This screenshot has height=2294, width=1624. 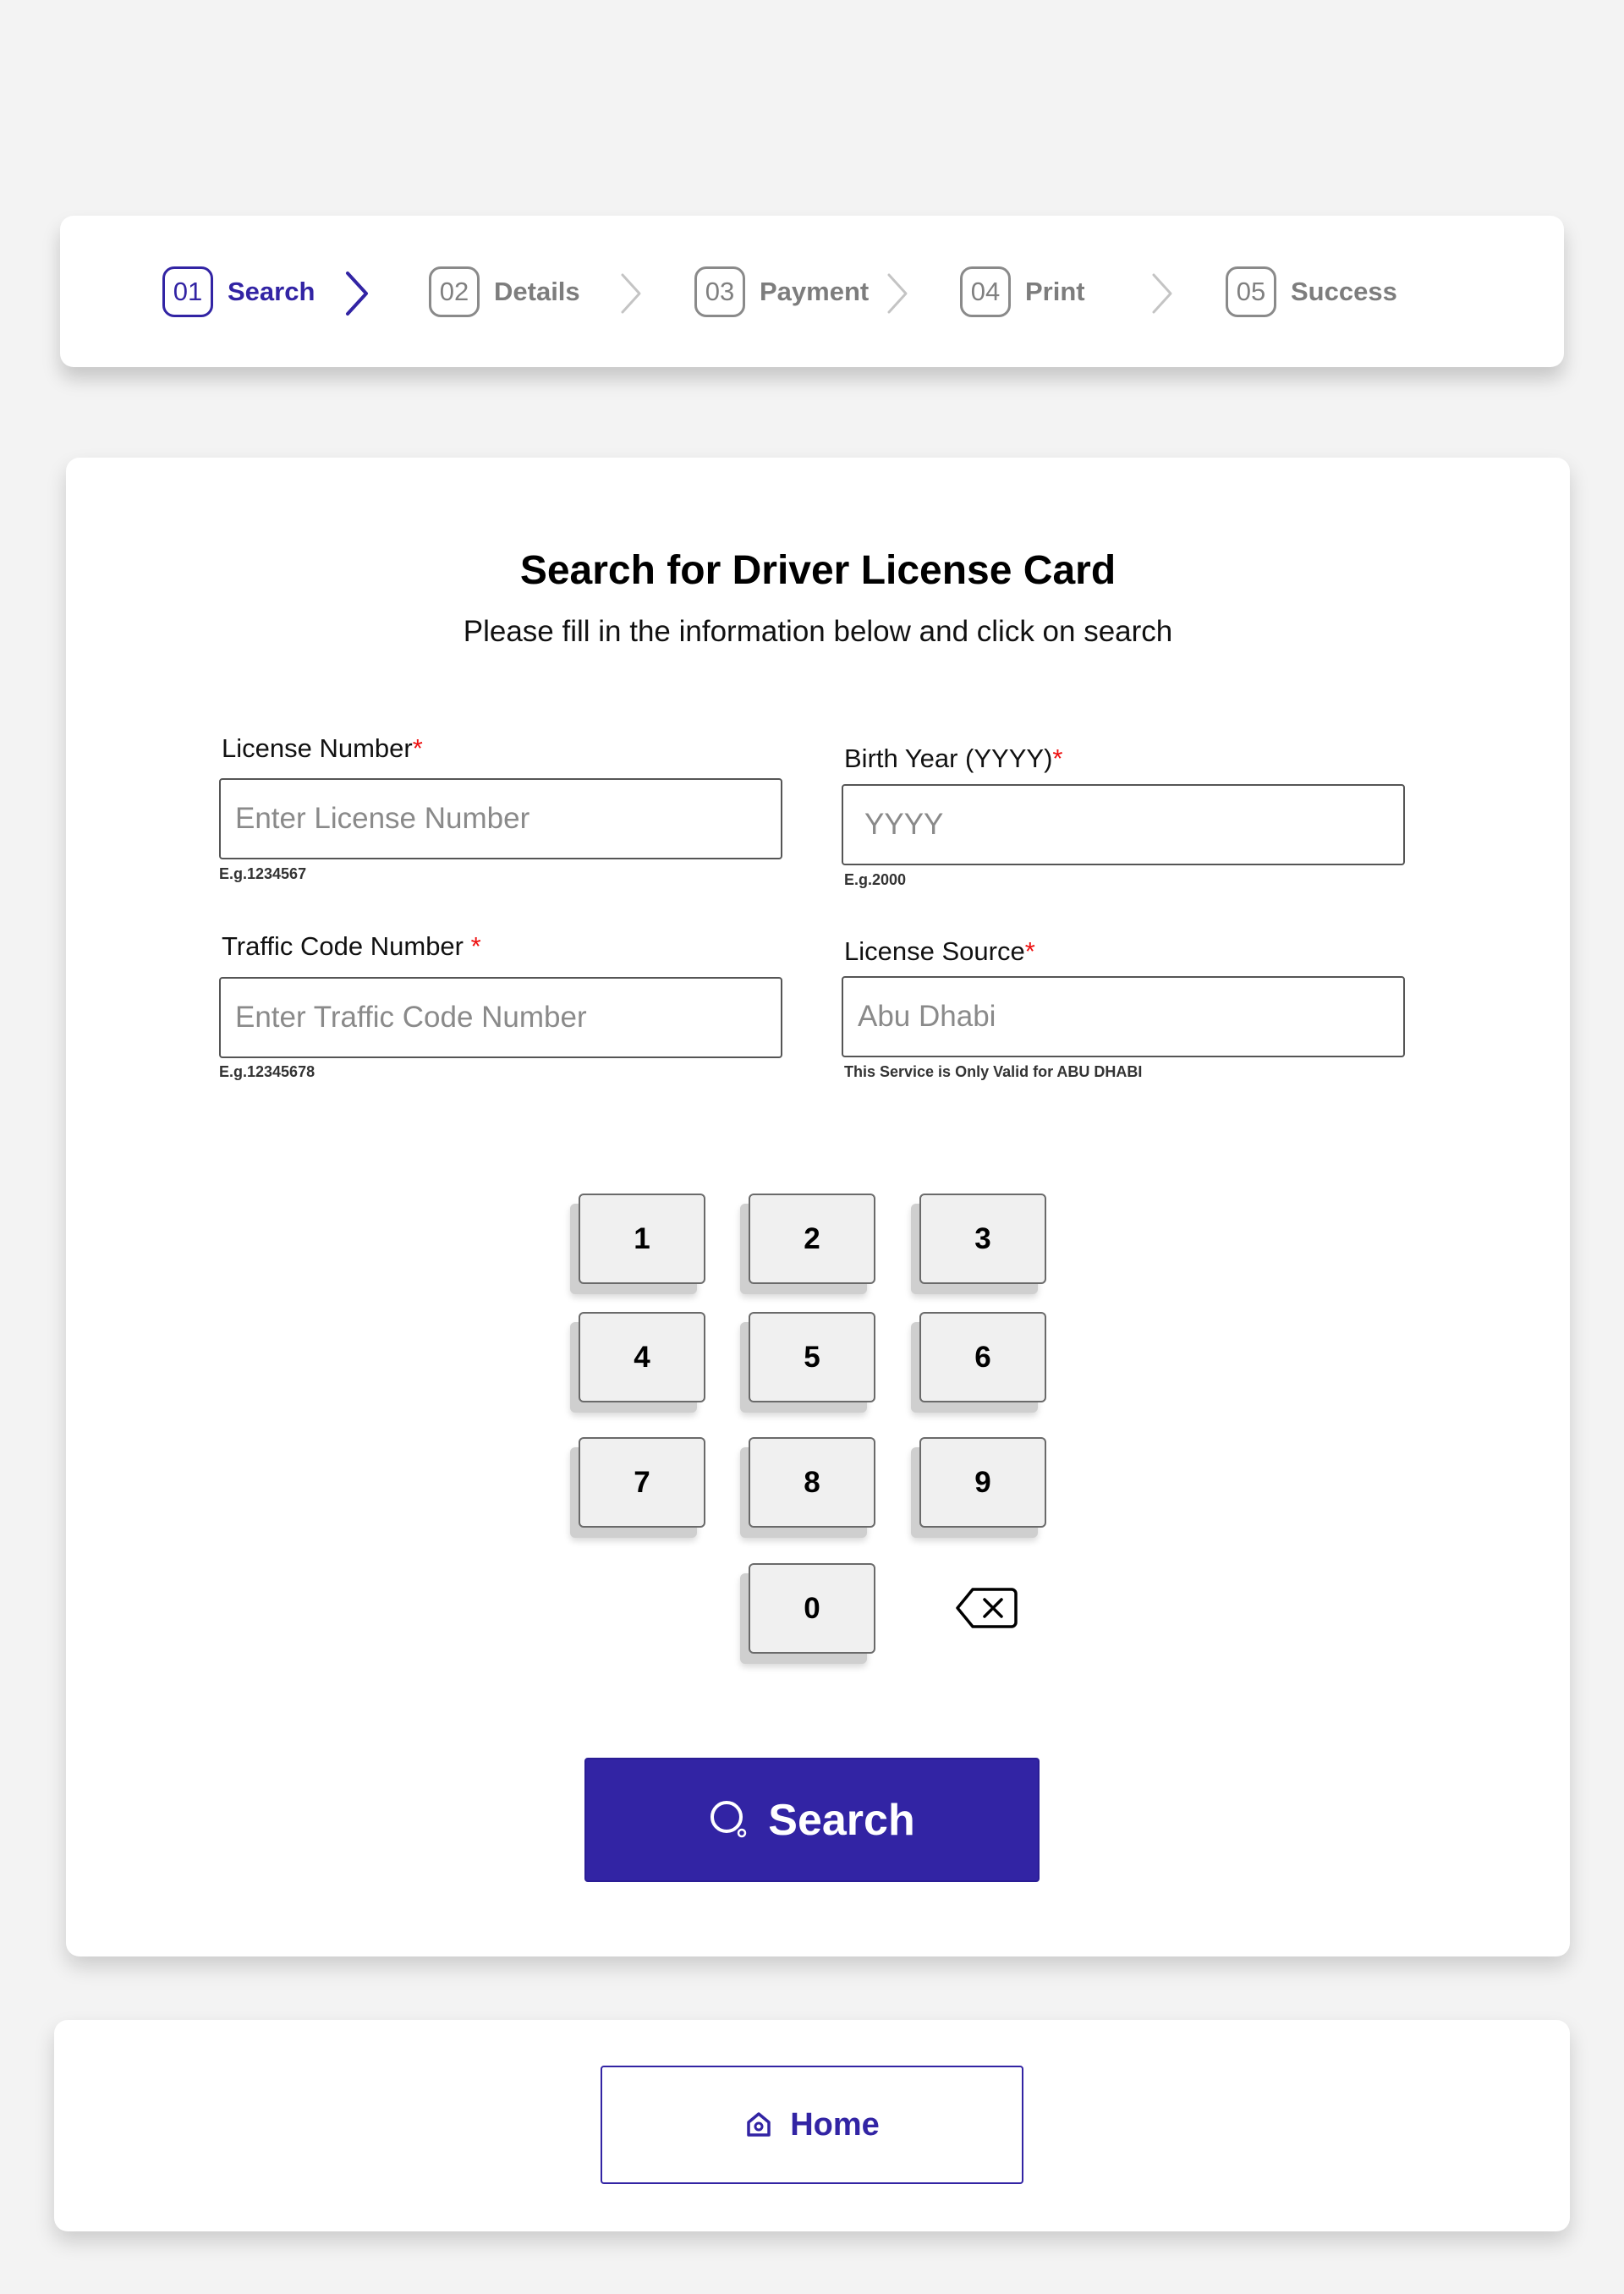 What do you see at coordinates (949, 758) in the screenshot?
I see `label-text: Birth Year (YYYY)` at bounding box center [949, 758].